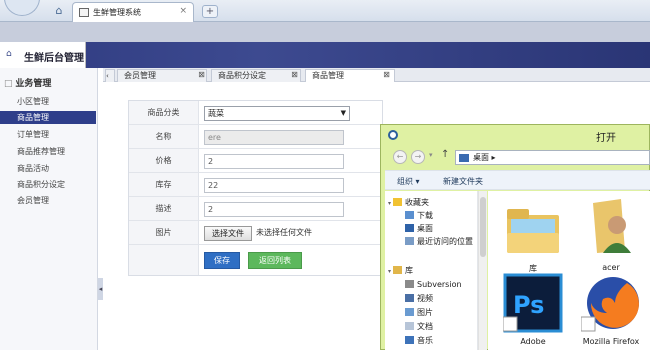 The image size is (650, 350). What do you see at coordinates (408, 203) in the screenshot?
I see `nav-favorites: ▾ 收藏夹` at bounding box center [408, 203].